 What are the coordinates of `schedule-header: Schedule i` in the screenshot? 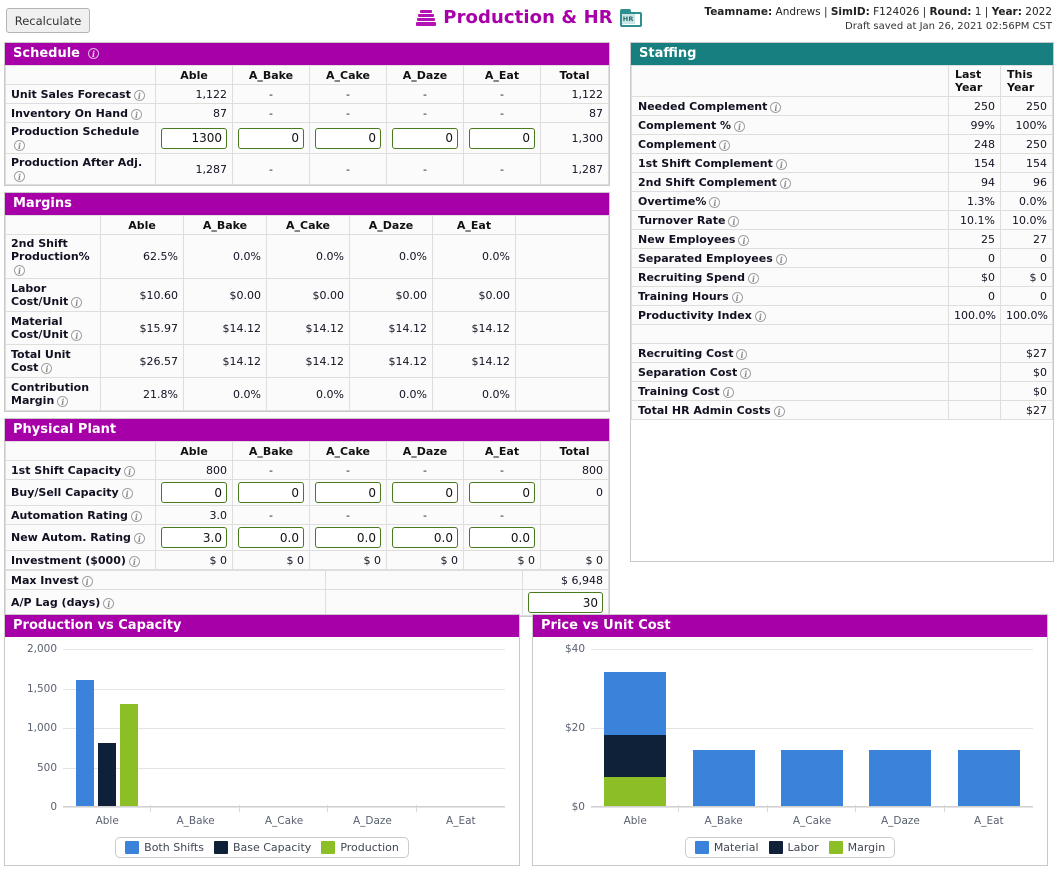 It's located at (307, 54).